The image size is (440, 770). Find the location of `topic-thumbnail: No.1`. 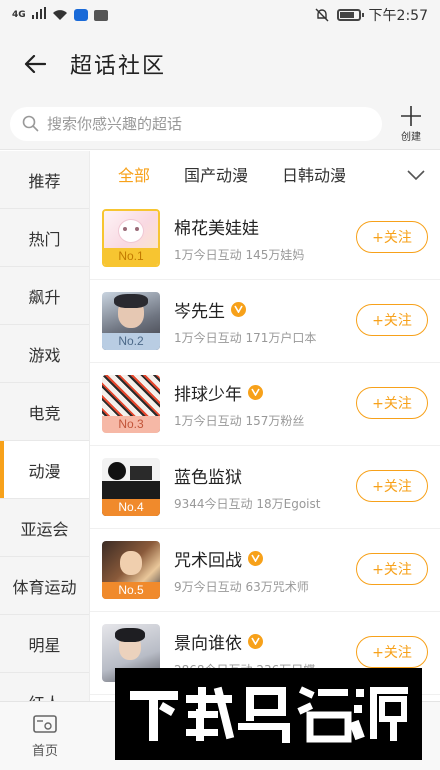

topic-thumbnail: No.1 is located at coordinates (131, 238).